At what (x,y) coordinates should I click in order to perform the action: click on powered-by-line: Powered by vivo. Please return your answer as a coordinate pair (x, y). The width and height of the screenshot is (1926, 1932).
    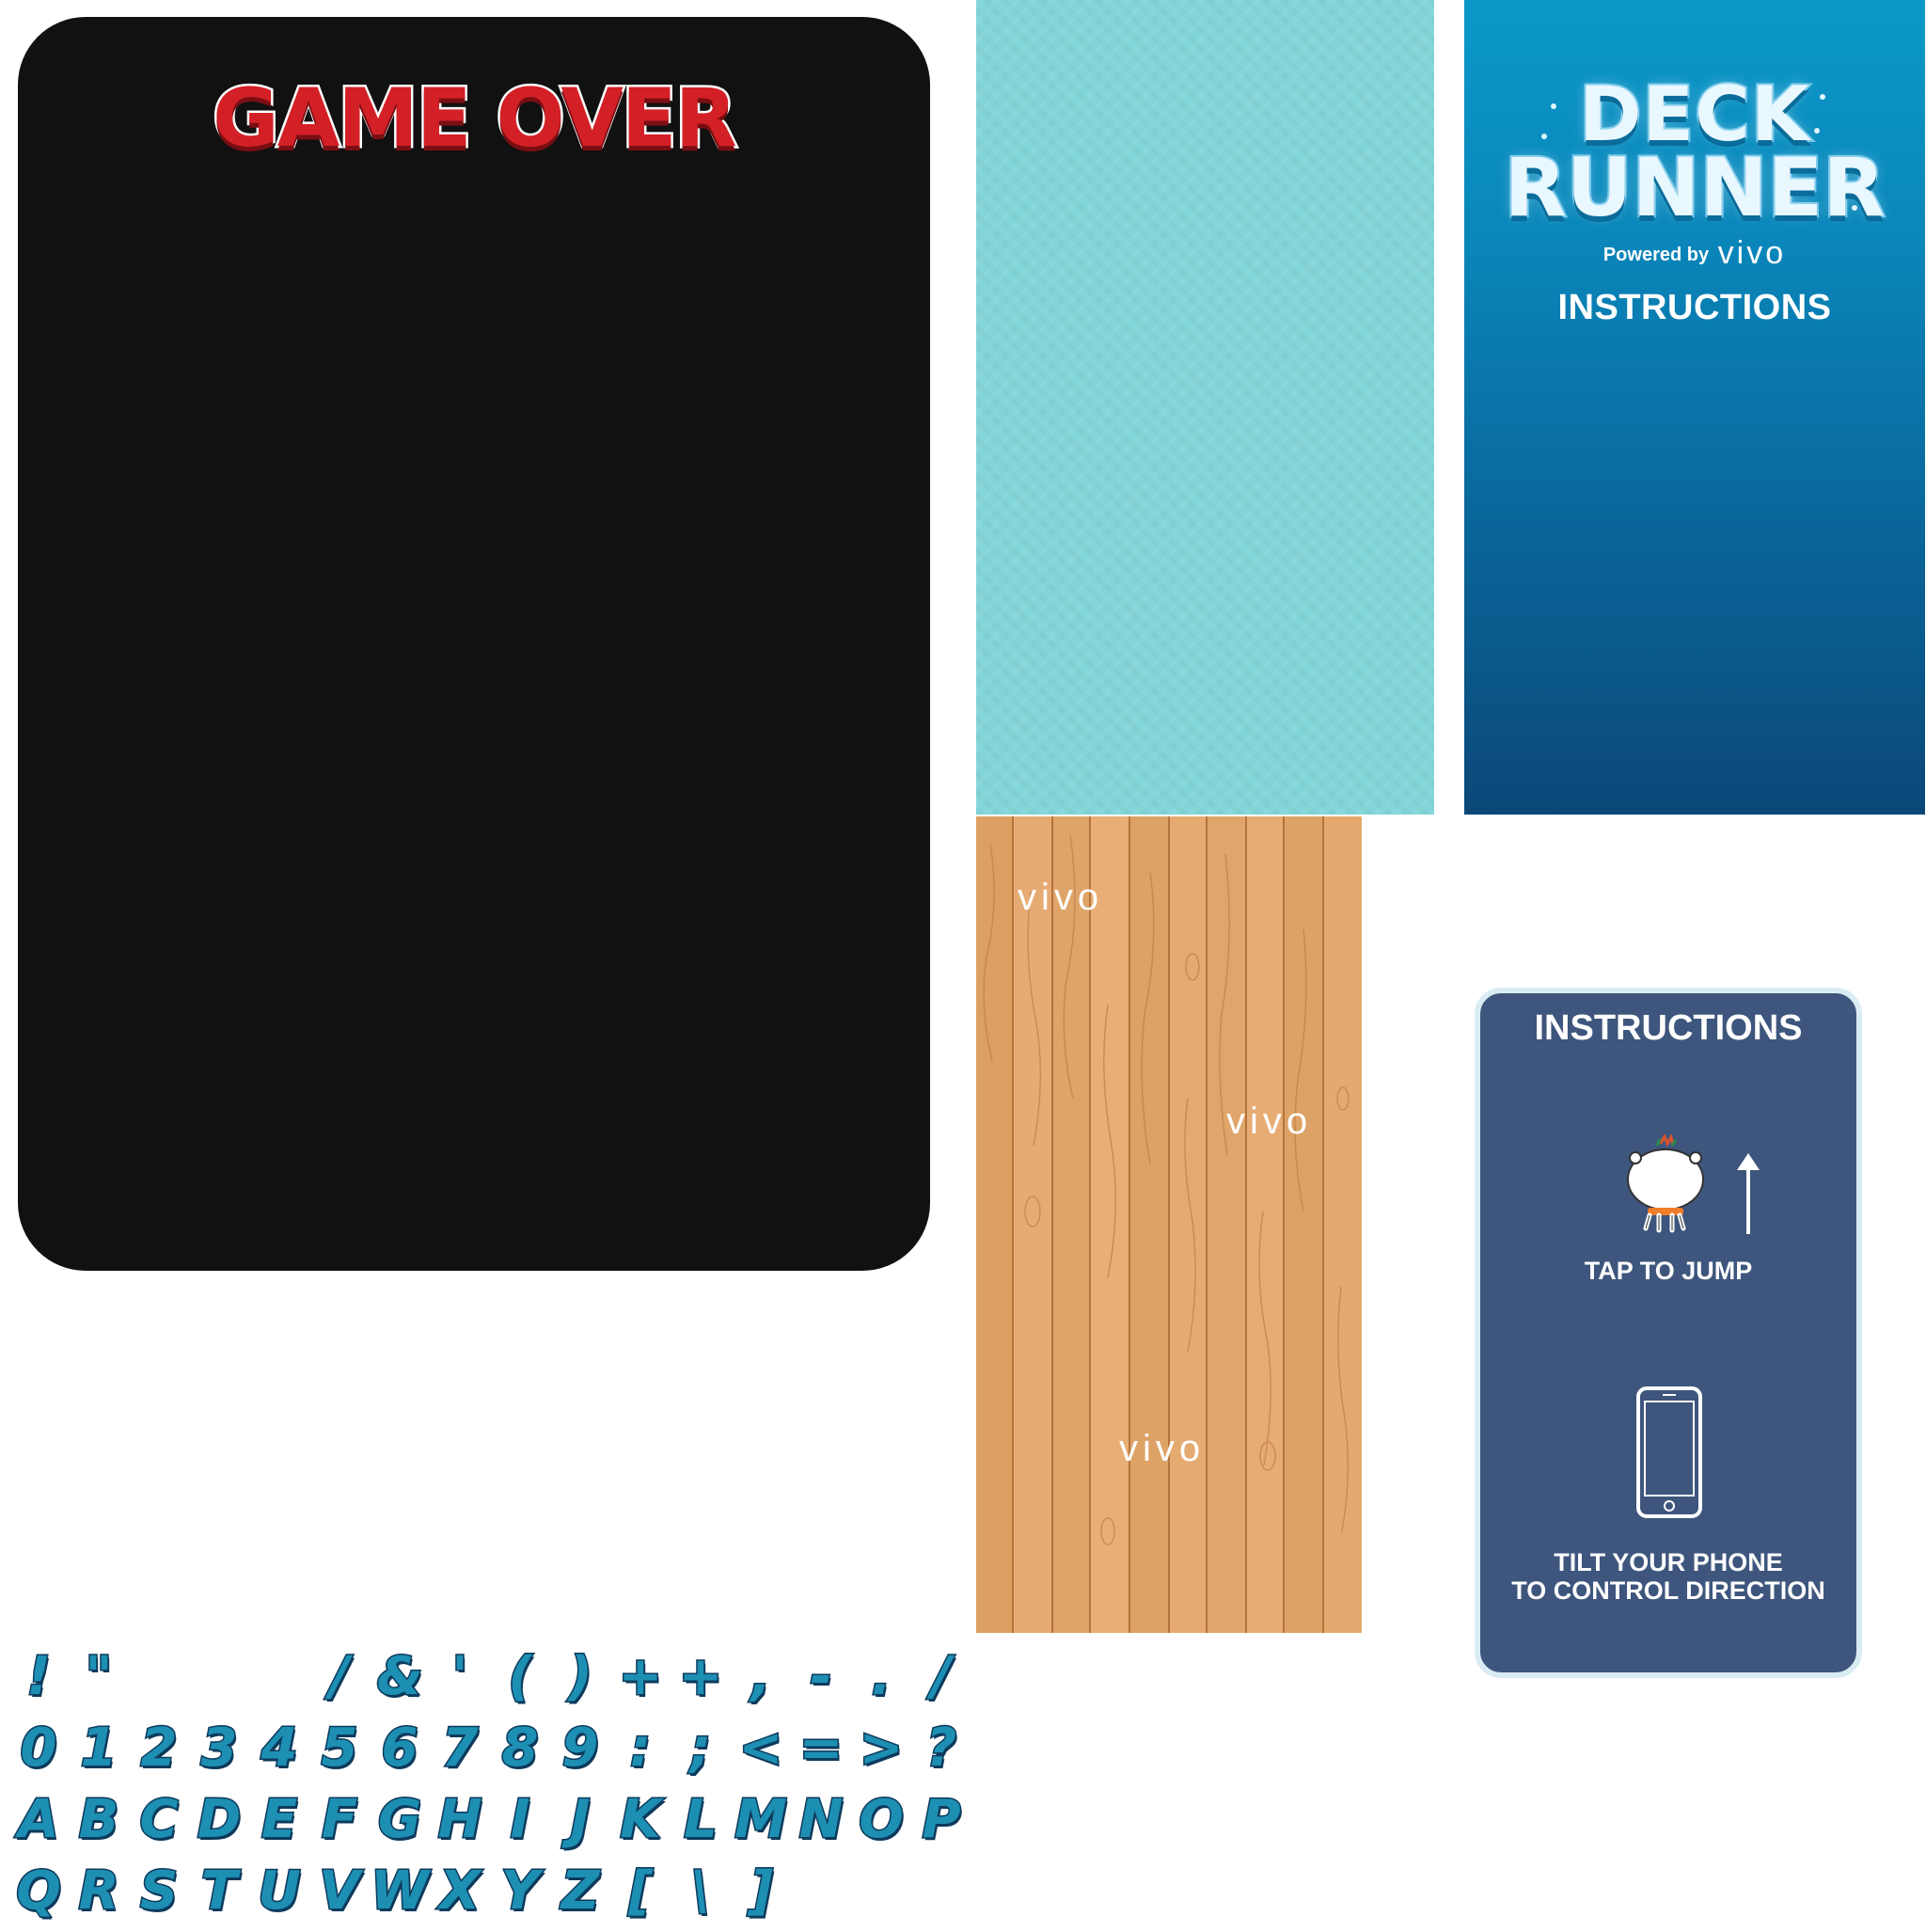
    Looking at the image, I should click on (1694, 253).